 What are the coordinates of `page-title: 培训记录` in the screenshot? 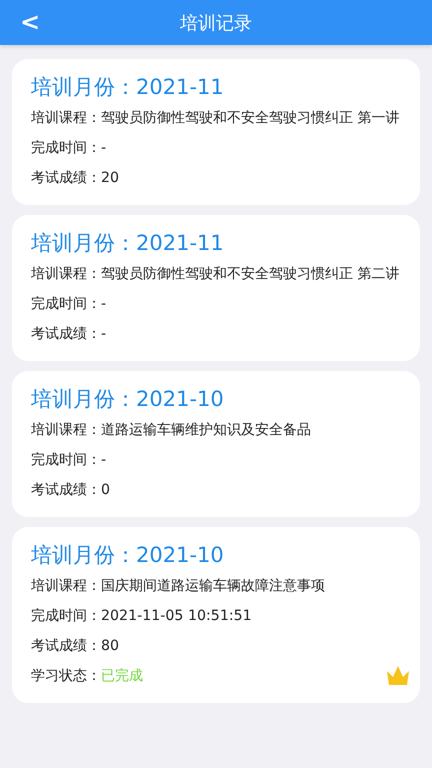 It's located at (216, 23).